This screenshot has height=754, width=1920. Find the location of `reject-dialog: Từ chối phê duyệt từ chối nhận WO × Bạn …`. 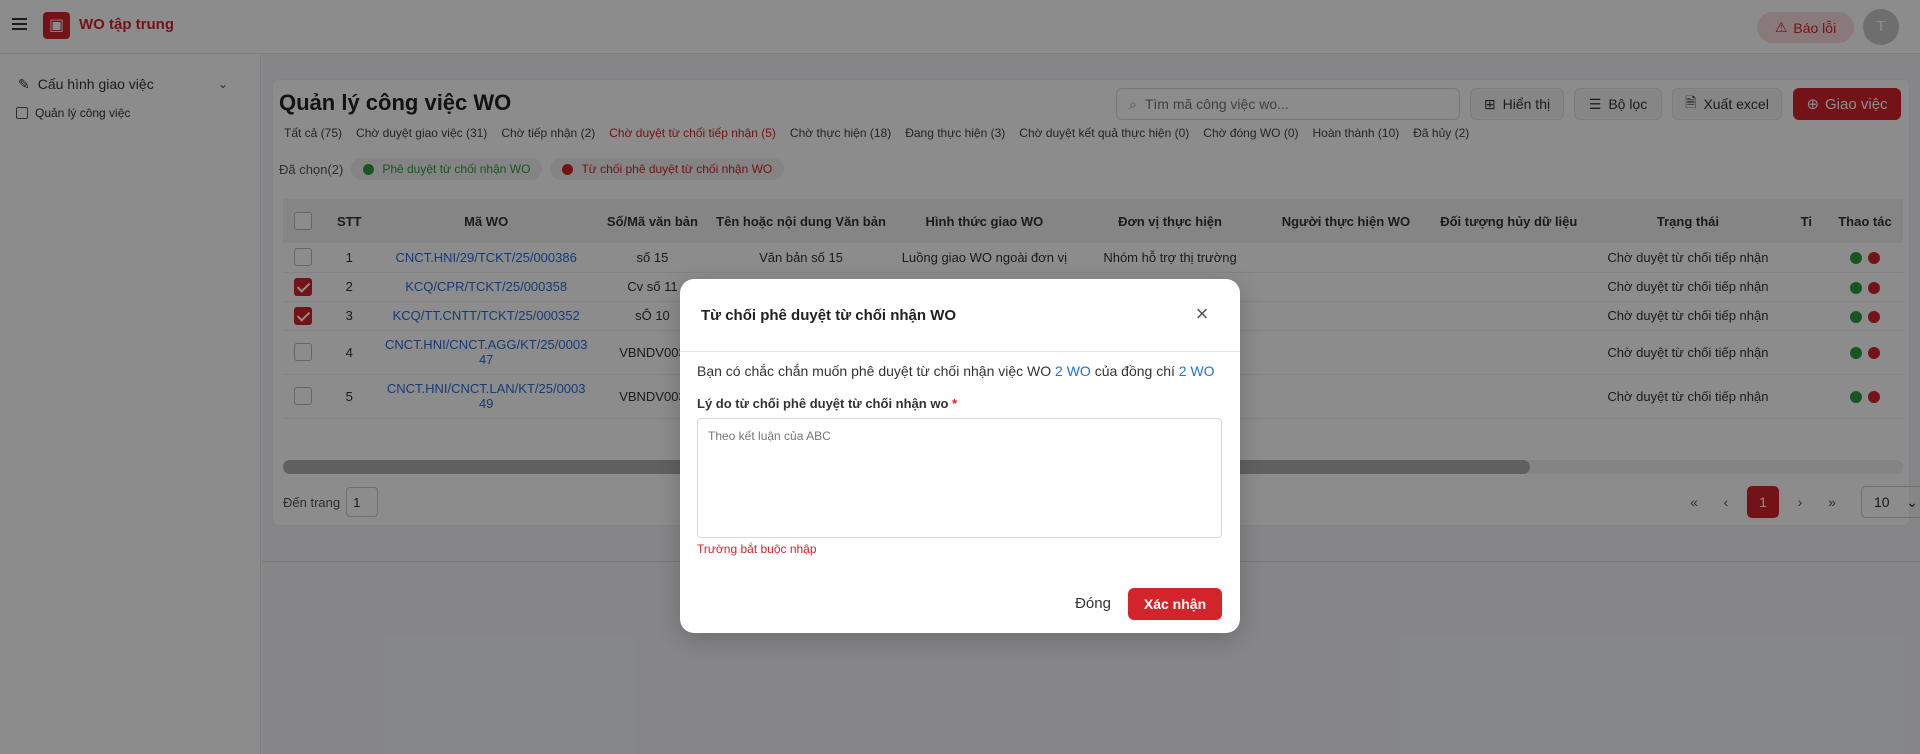

reject-dialog: Từ chối phê duyệt từ chối nhận WO × Bạn … is located at coordinates (960, 456).